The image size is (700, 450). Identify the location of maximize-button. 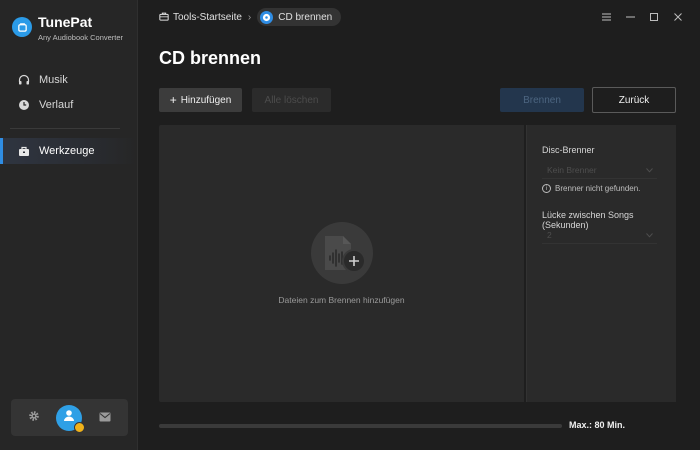
(654, 17).